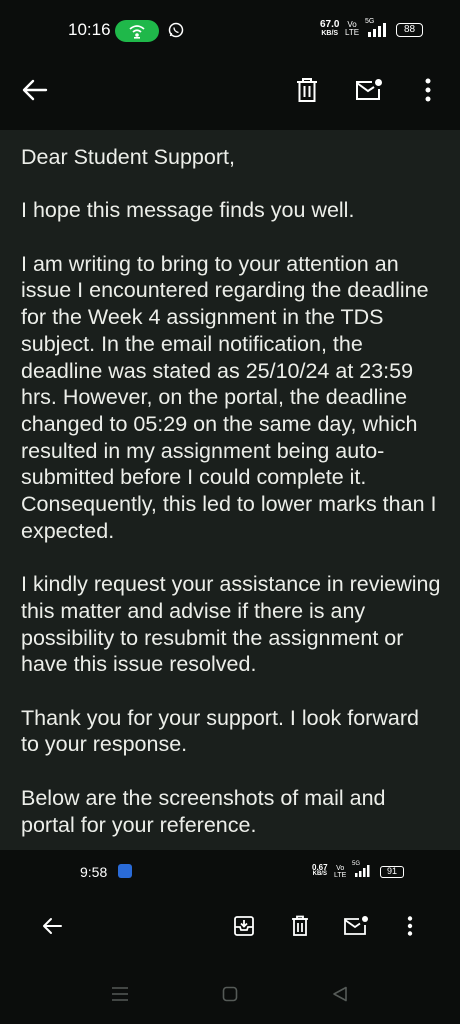 The height and width of the screenshot is (1024, 460). I want to click on greeting: Dear Student Support,, so click(128, 157).